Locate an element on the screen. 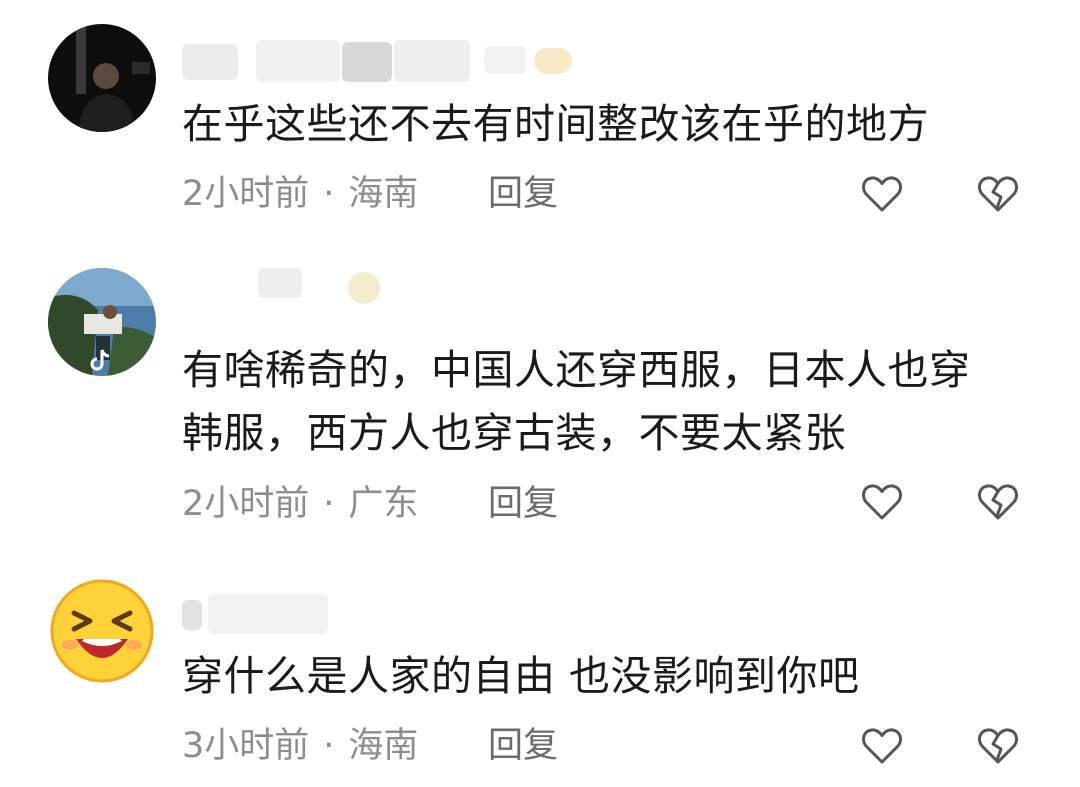 This screenshot has height=787, width=1080. laughing-emoji-icon is located at coordinates (102, 631).